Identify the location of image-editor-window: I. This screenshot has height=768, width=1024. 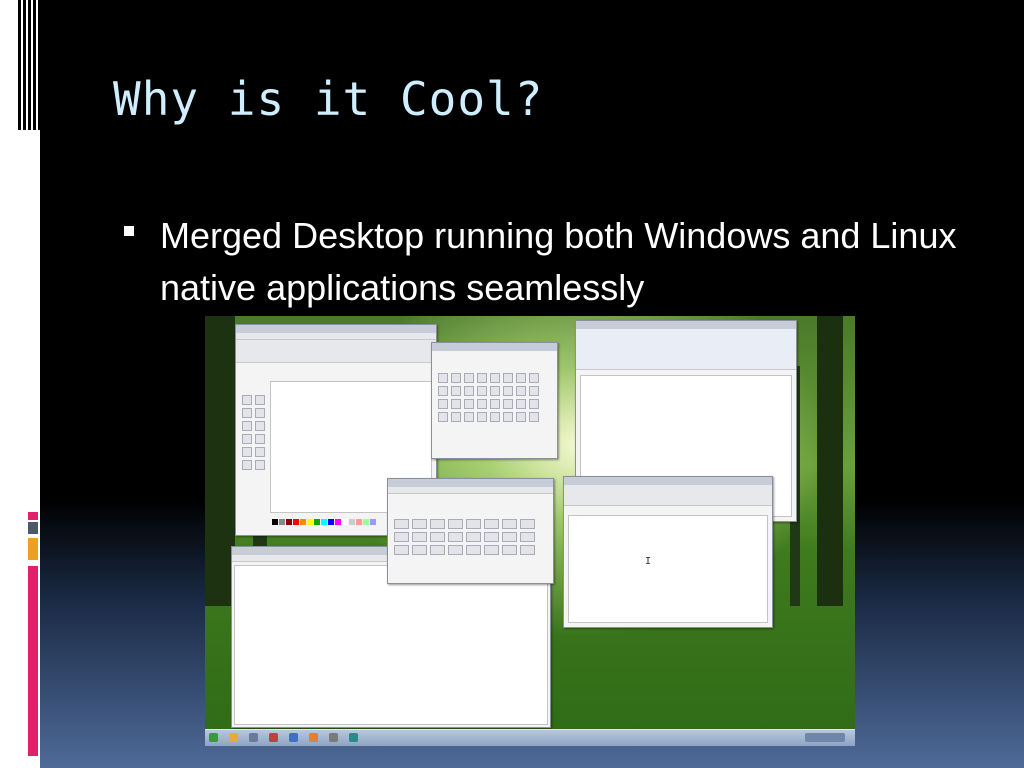
(668, 552).